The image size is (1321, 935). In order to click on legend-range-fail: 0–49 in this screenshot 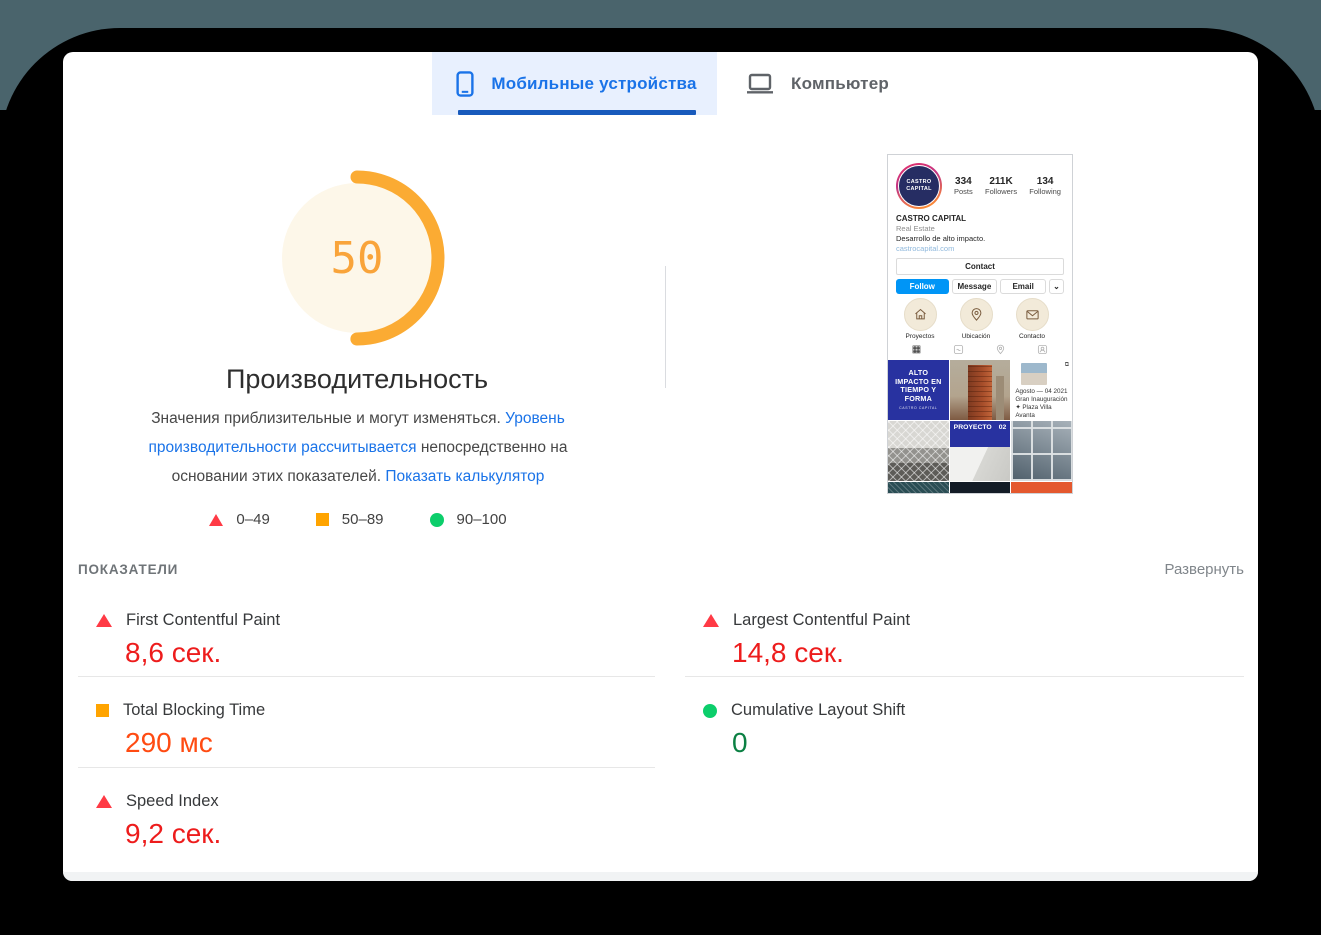, I will do `click(253, 519)`.